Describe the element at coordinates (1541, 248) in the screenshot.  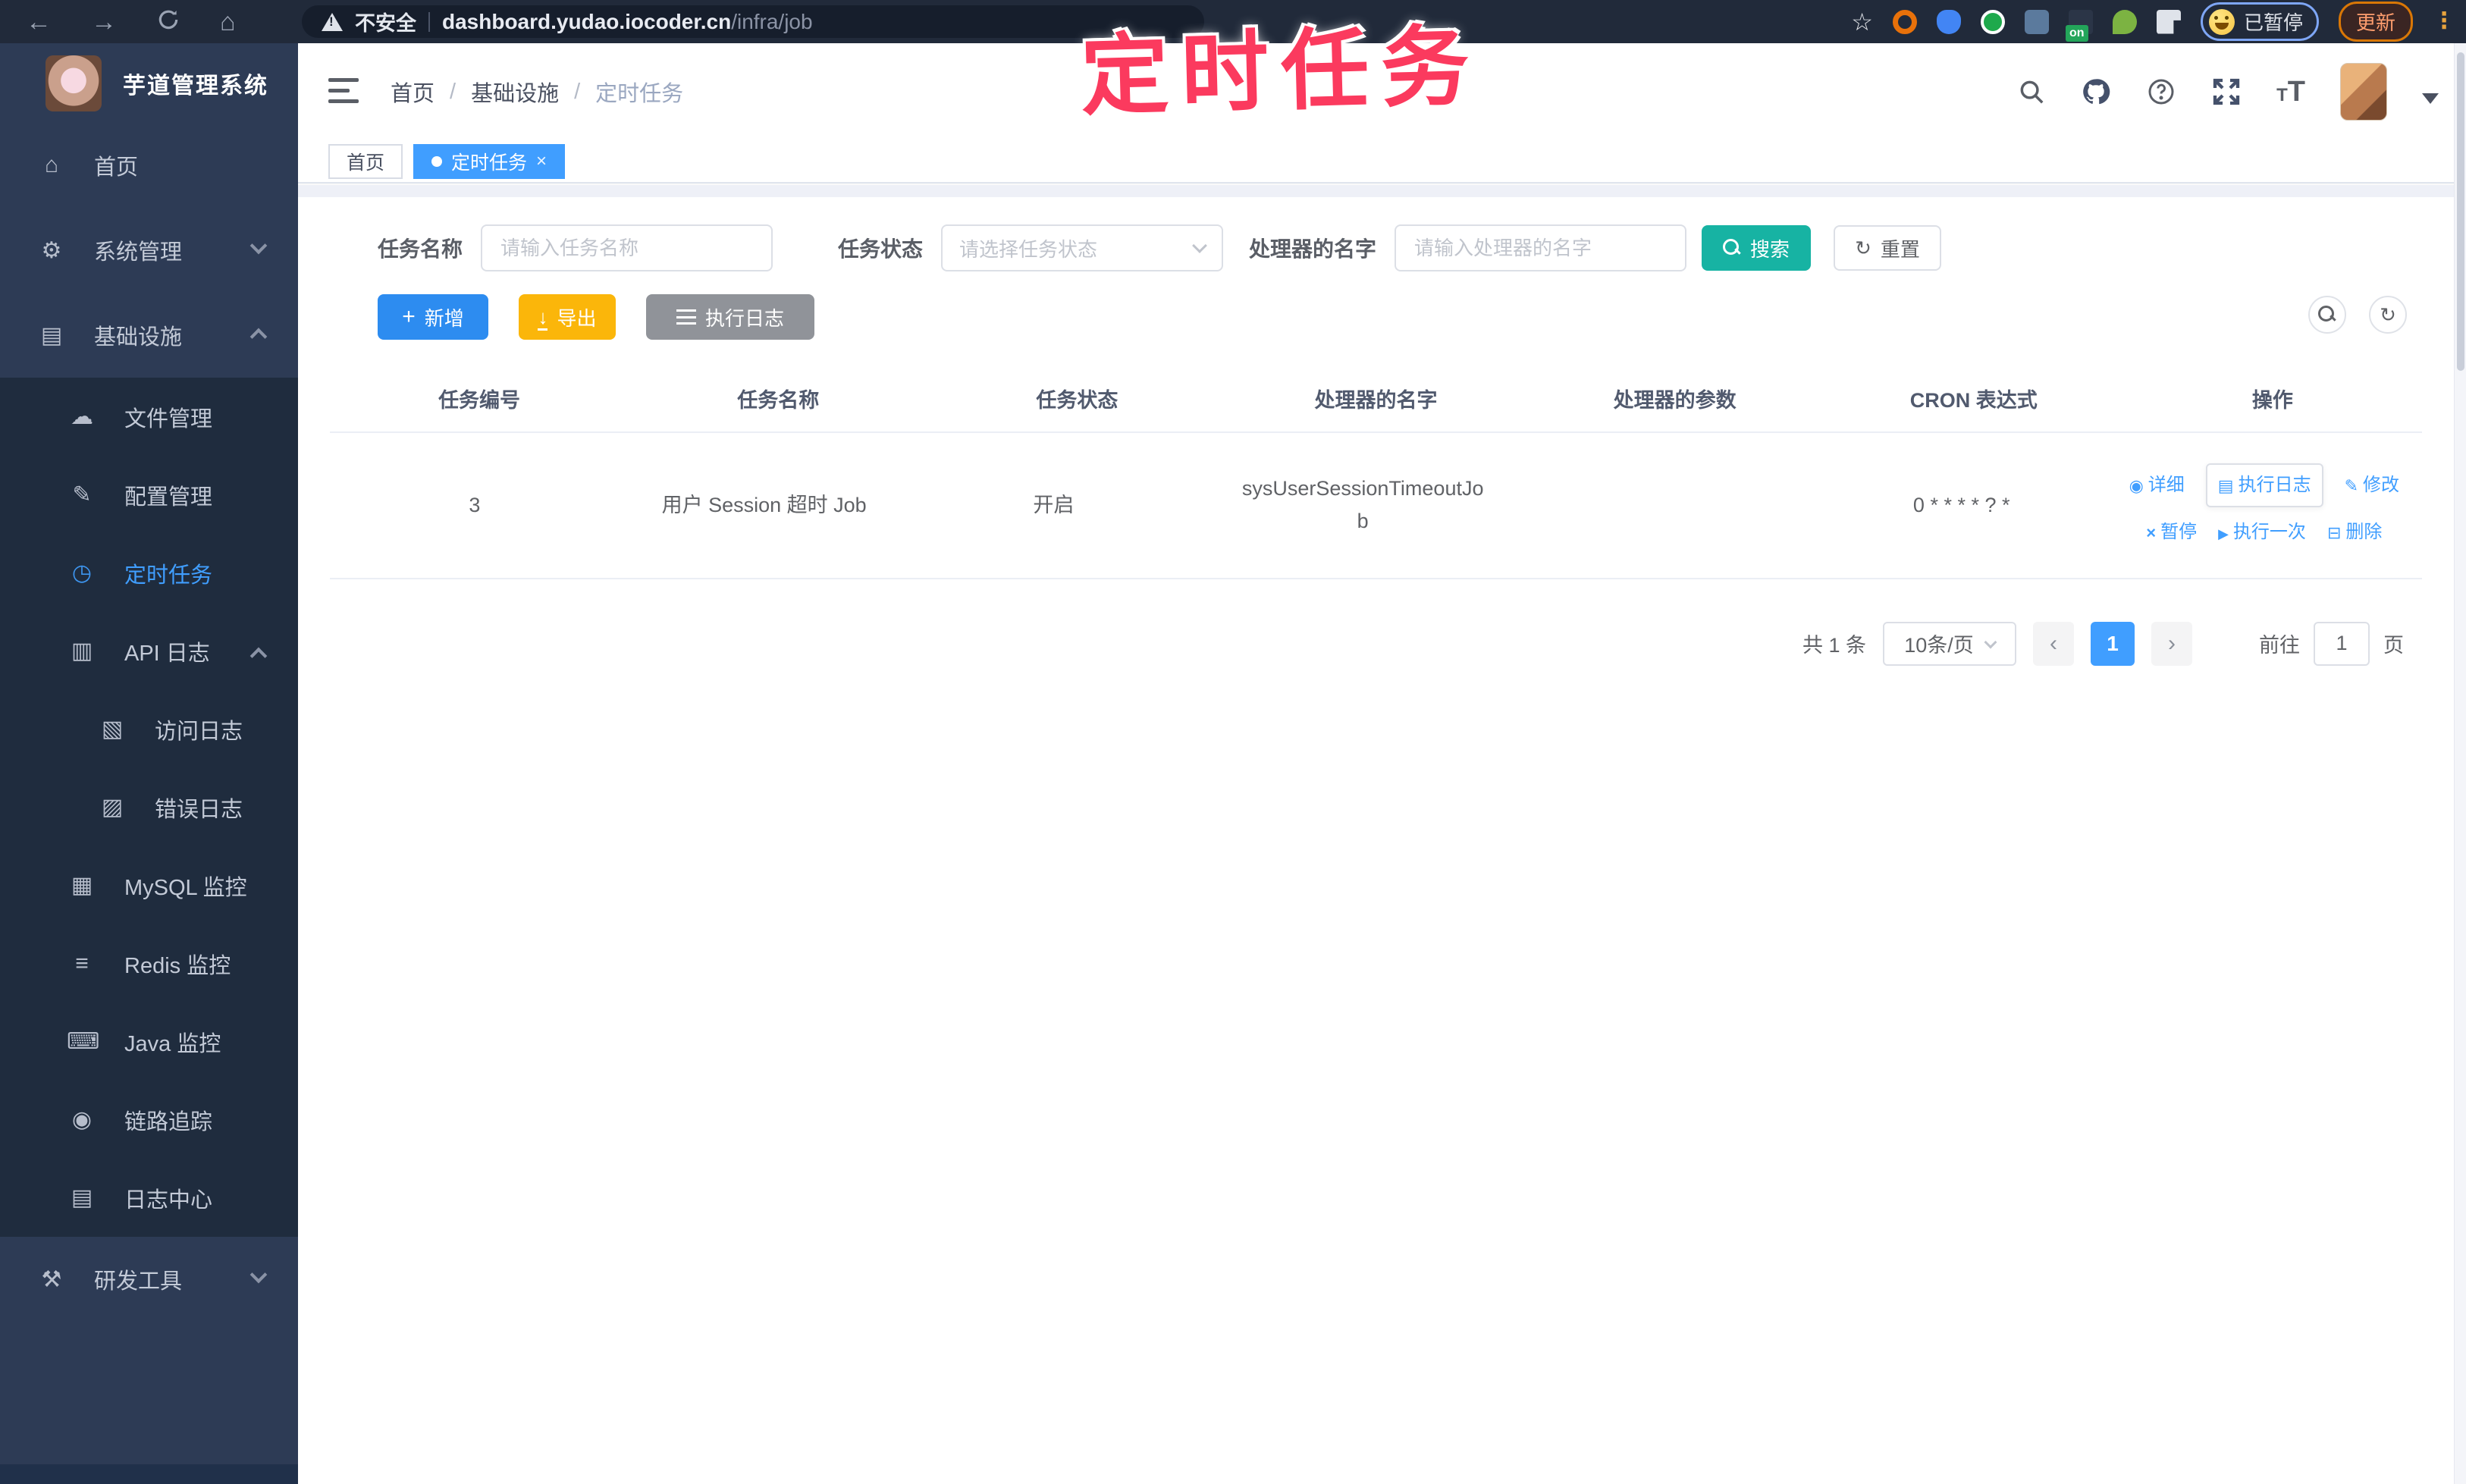
I see `handler-name-input` at that location.